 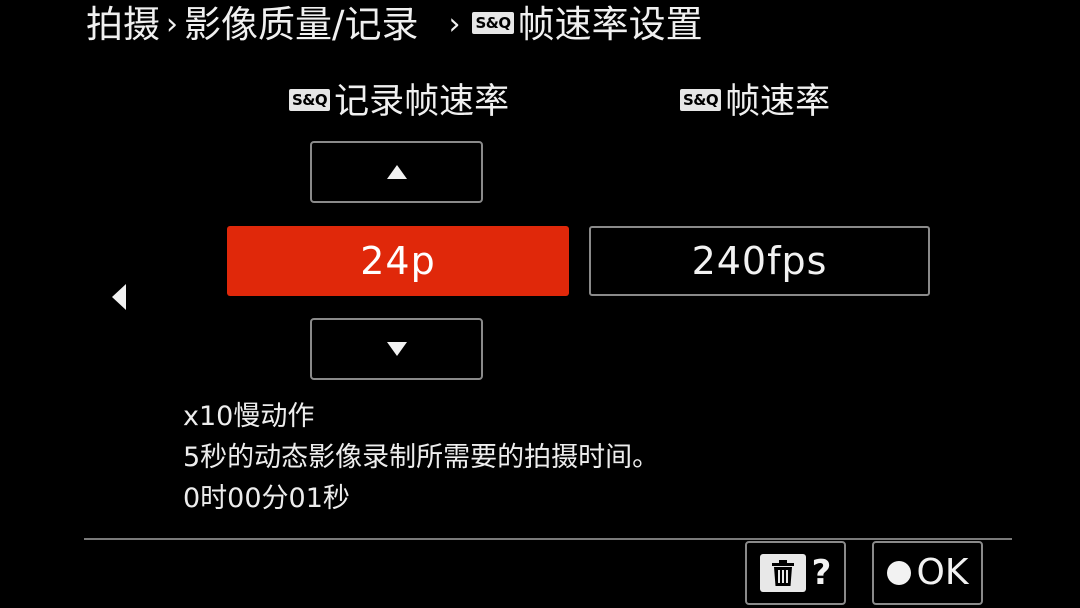 I want to click on record-frame-rate-header: S&Q 记录帧速率, so click(x=399, y=102).